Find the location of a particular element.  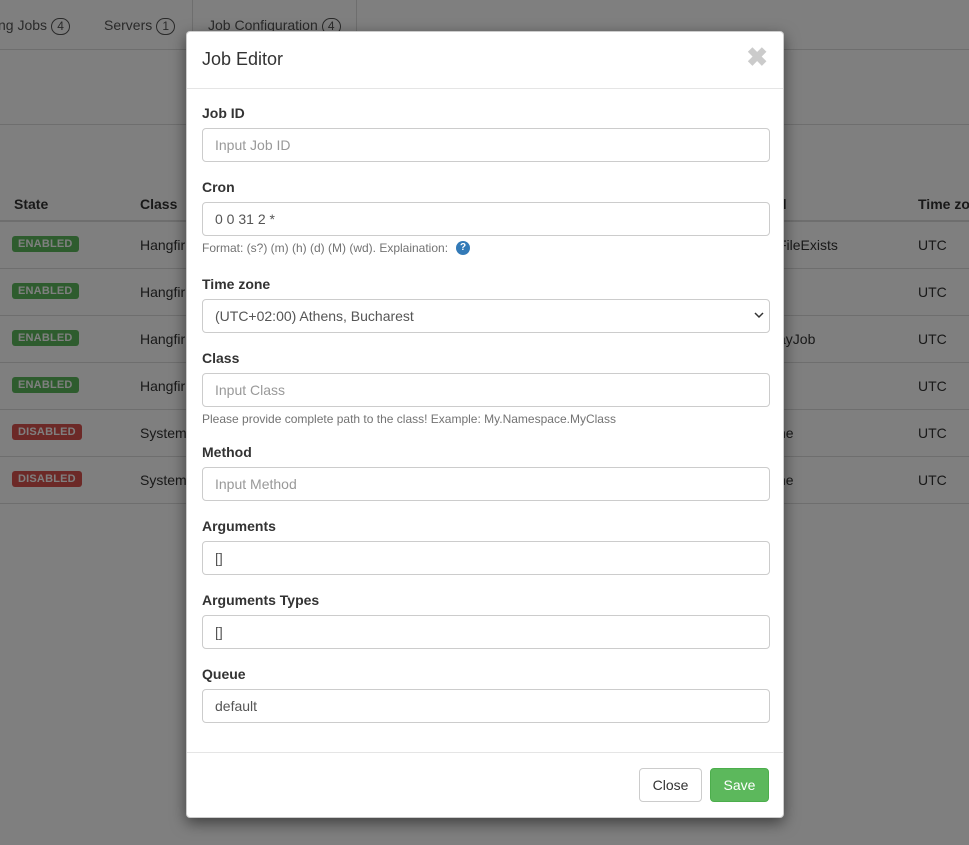

timezone-label: Time zone is located at coordinates (236, 284).